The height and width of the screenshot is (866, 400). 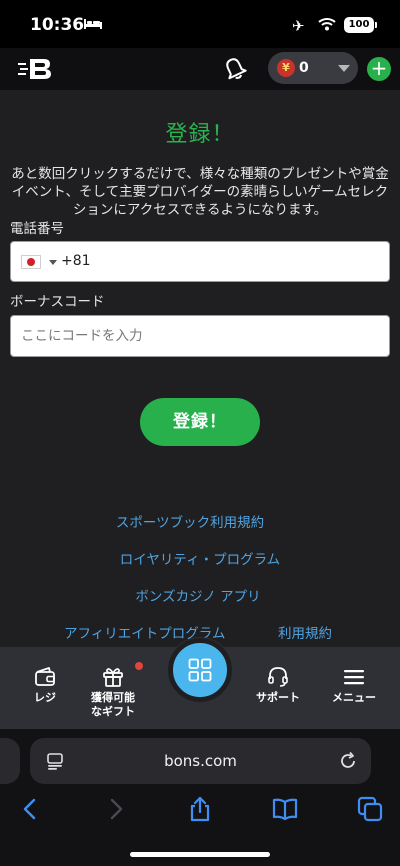 I want to click on page-title: 登録！, so click(x=200, y=134).